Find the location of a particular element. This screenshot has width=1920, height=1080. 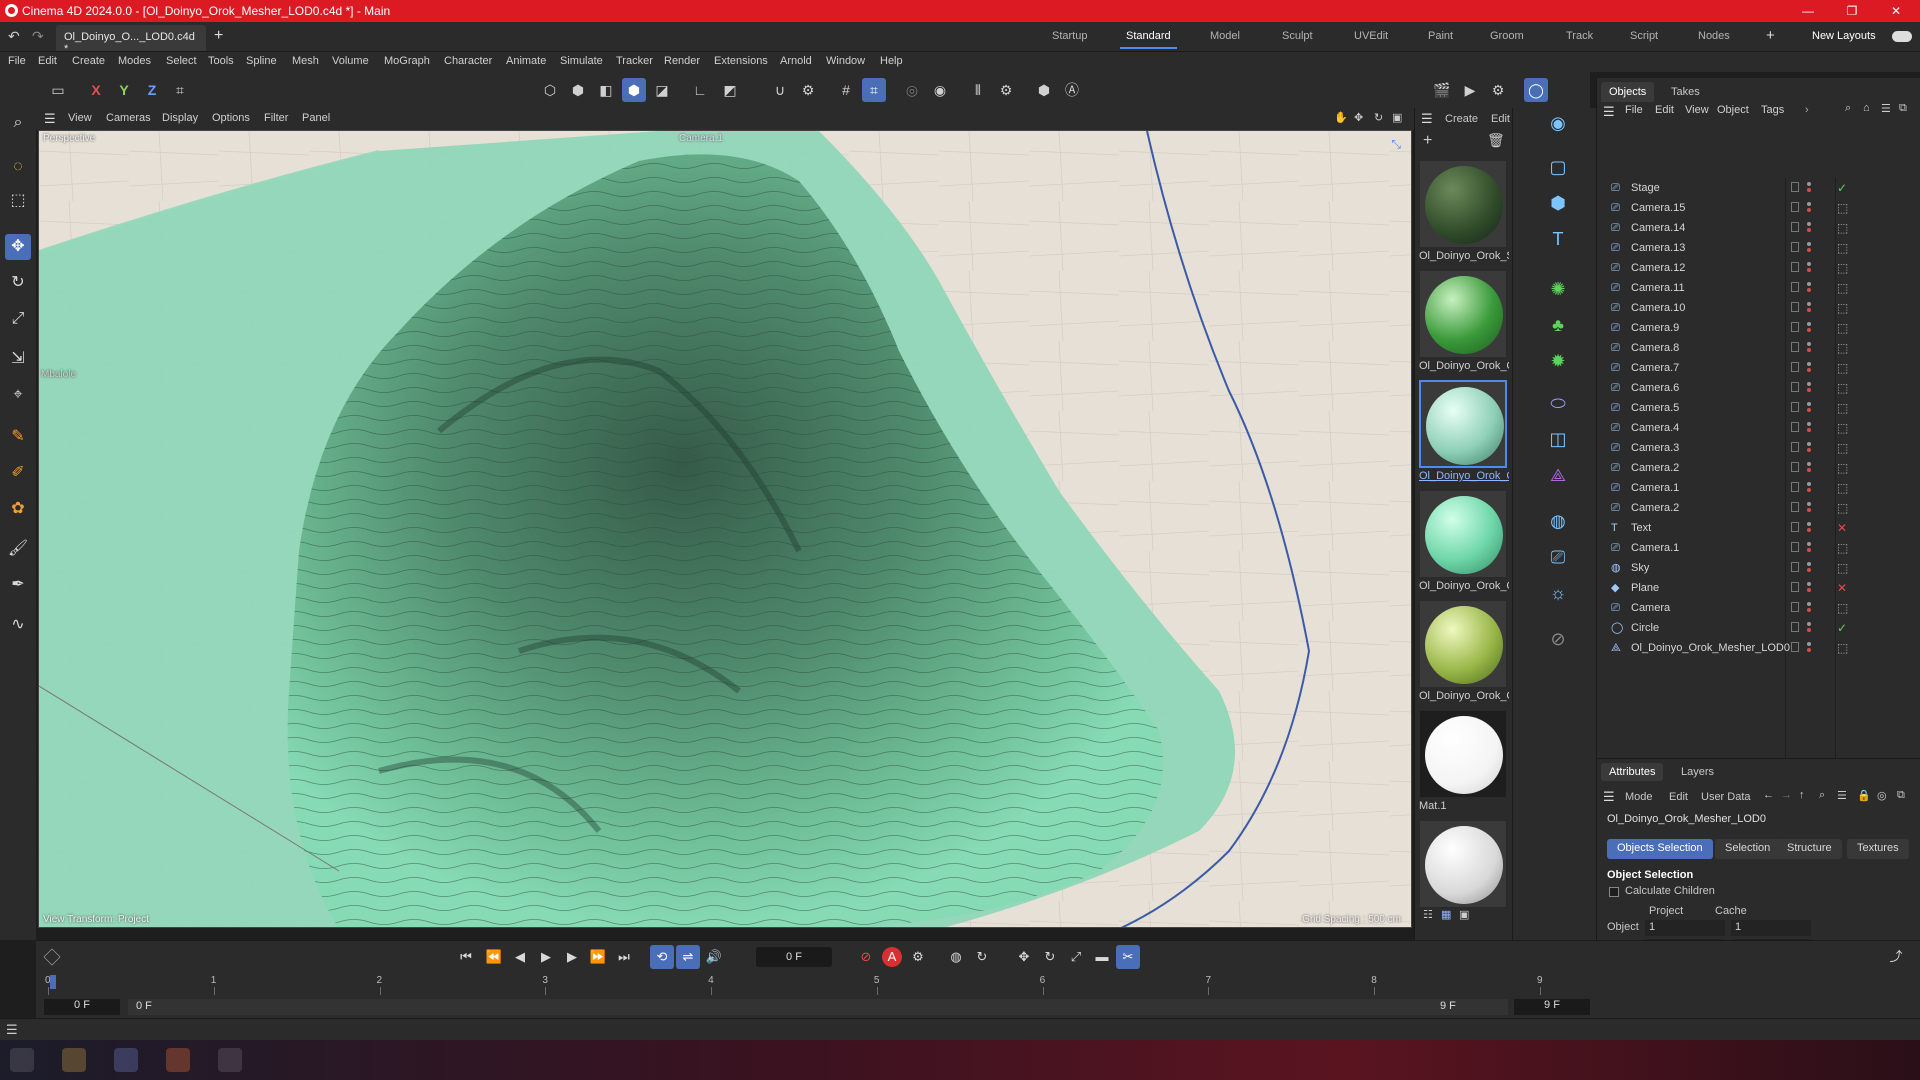

viewport-menu-view: View is located at coordinates (80, 118).